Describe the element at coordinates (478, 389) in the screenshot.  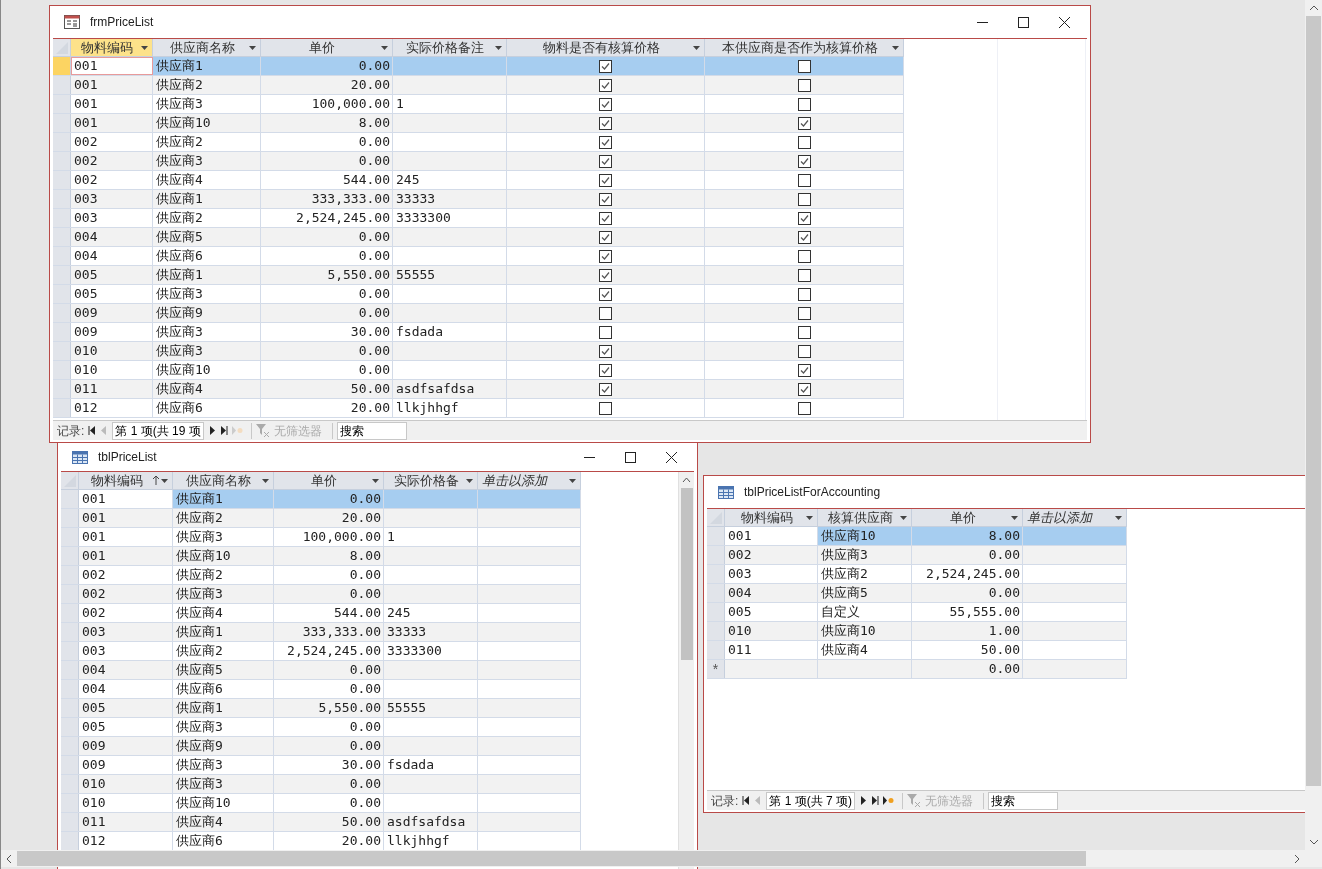
I see `table-row: 011 供应商4 50.00 asdfsafdsa` at that location.